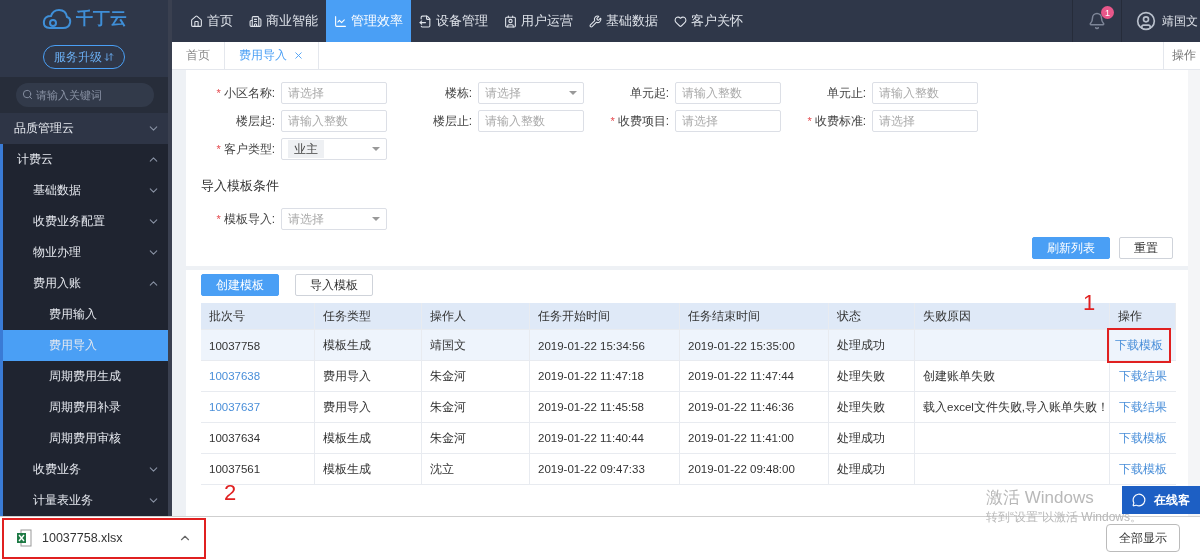 This screenshot has height=559, width=1200. Describe the element at coordinates (1139, 500) in the screenshot. I see `chat-bubble-icon` at that location.